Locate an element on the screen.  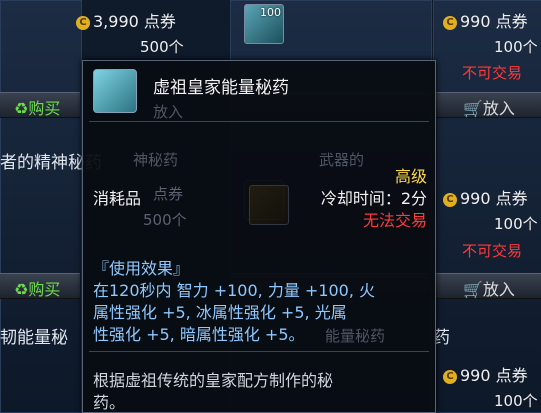
effect-header: 『使用效果』 is located at coordinates (141, 268).